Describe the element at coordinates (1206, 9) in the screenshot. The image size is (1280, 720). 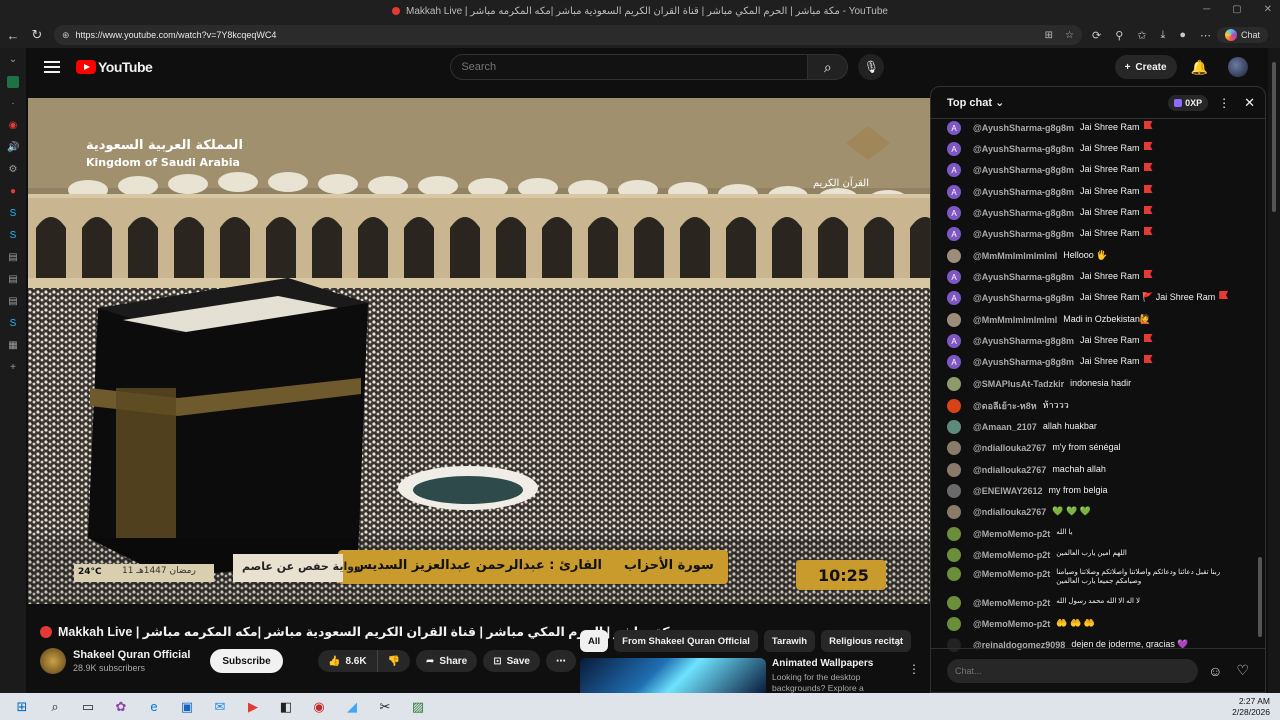
I see `minimize-button: ─` at that location.